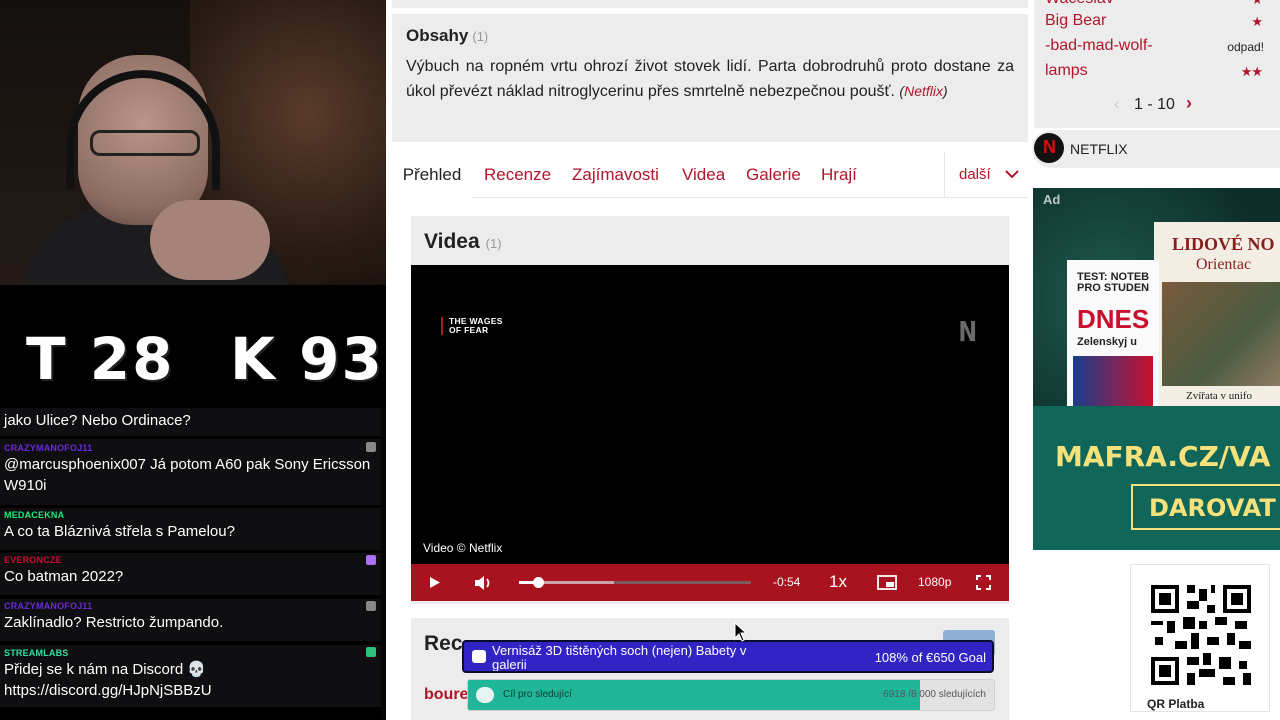 The width and height of the screenshot is (1280, 720). I want to click on synopsis-count: (1), so click(480, 36).